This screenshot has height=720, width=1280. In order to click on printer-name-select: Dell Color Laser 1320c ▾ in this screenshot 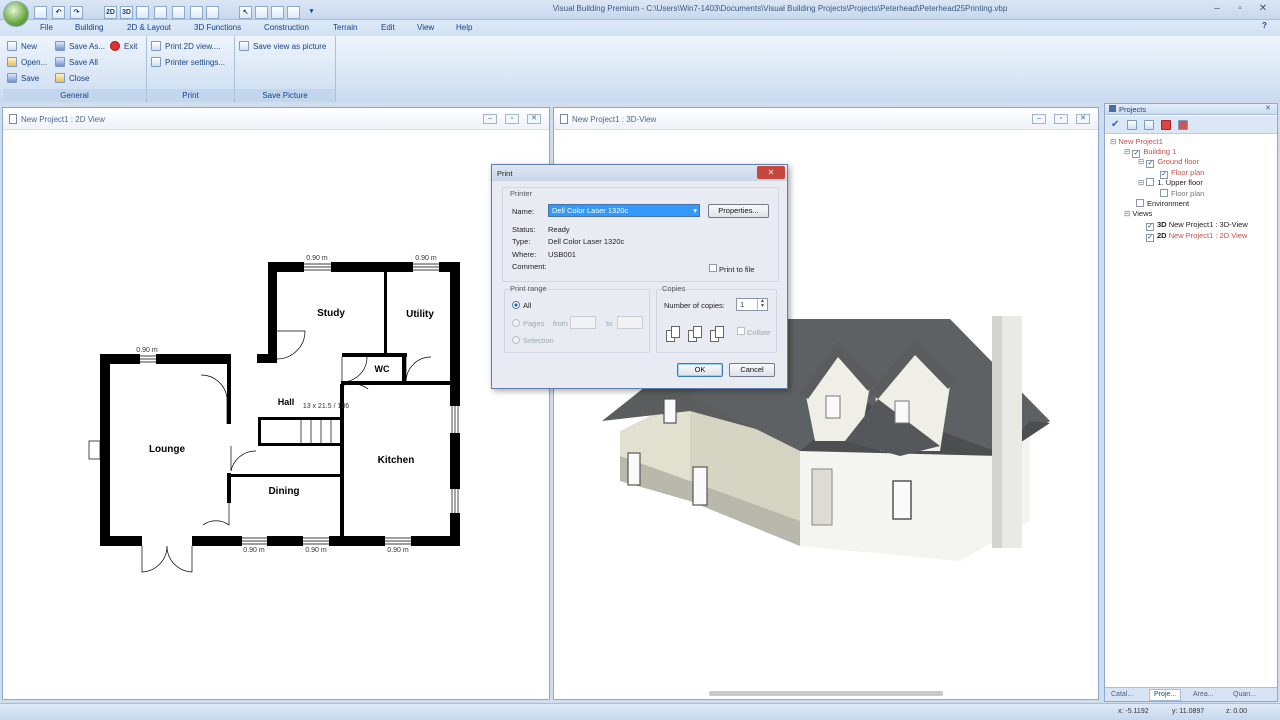, I will do `click(624, 210)`.